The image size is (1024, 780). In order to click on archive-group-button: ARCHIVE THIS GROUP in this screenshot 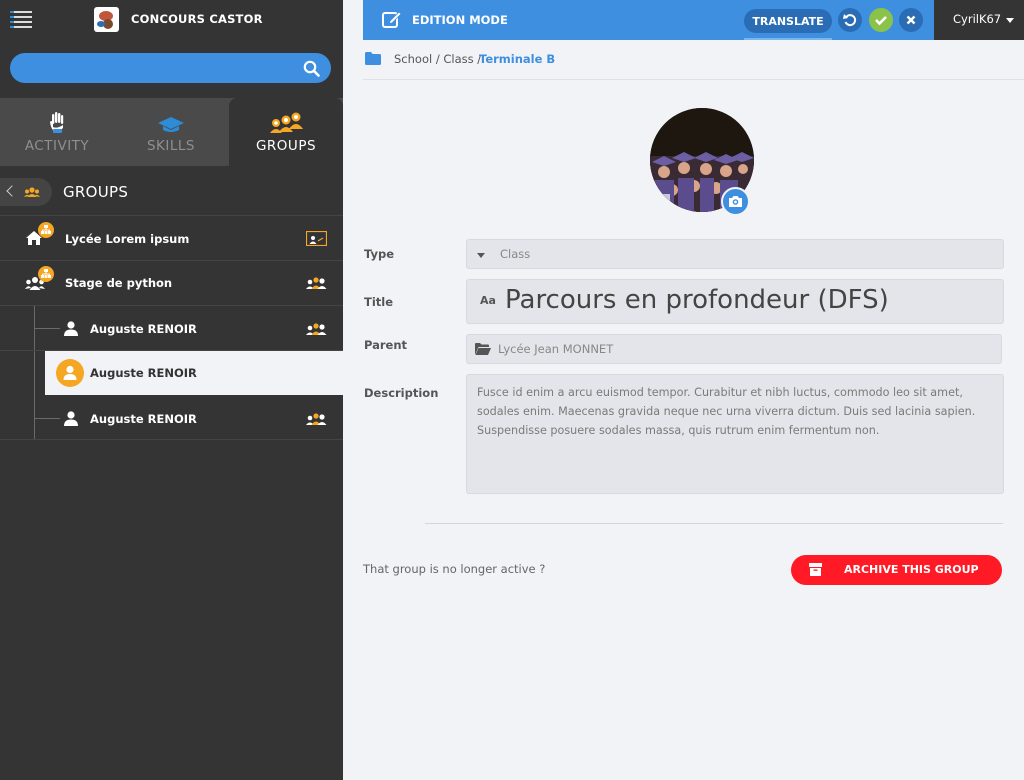, I will do `click(896, 570)`.